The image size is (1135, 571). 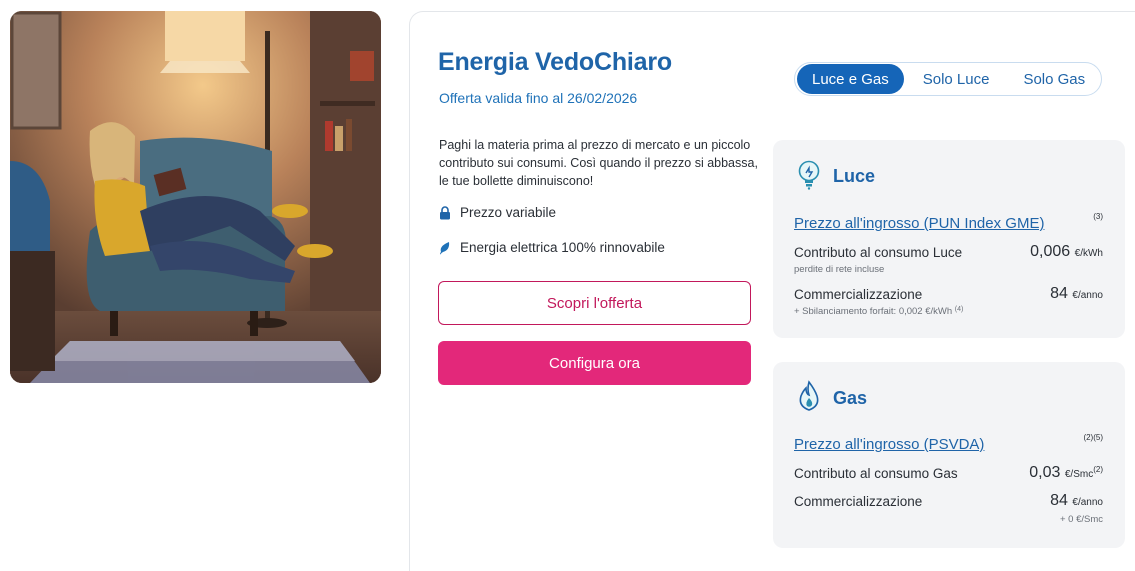 I want to click on discover-offer-button: Scopri l'offerta, so click(x=594, y=303).